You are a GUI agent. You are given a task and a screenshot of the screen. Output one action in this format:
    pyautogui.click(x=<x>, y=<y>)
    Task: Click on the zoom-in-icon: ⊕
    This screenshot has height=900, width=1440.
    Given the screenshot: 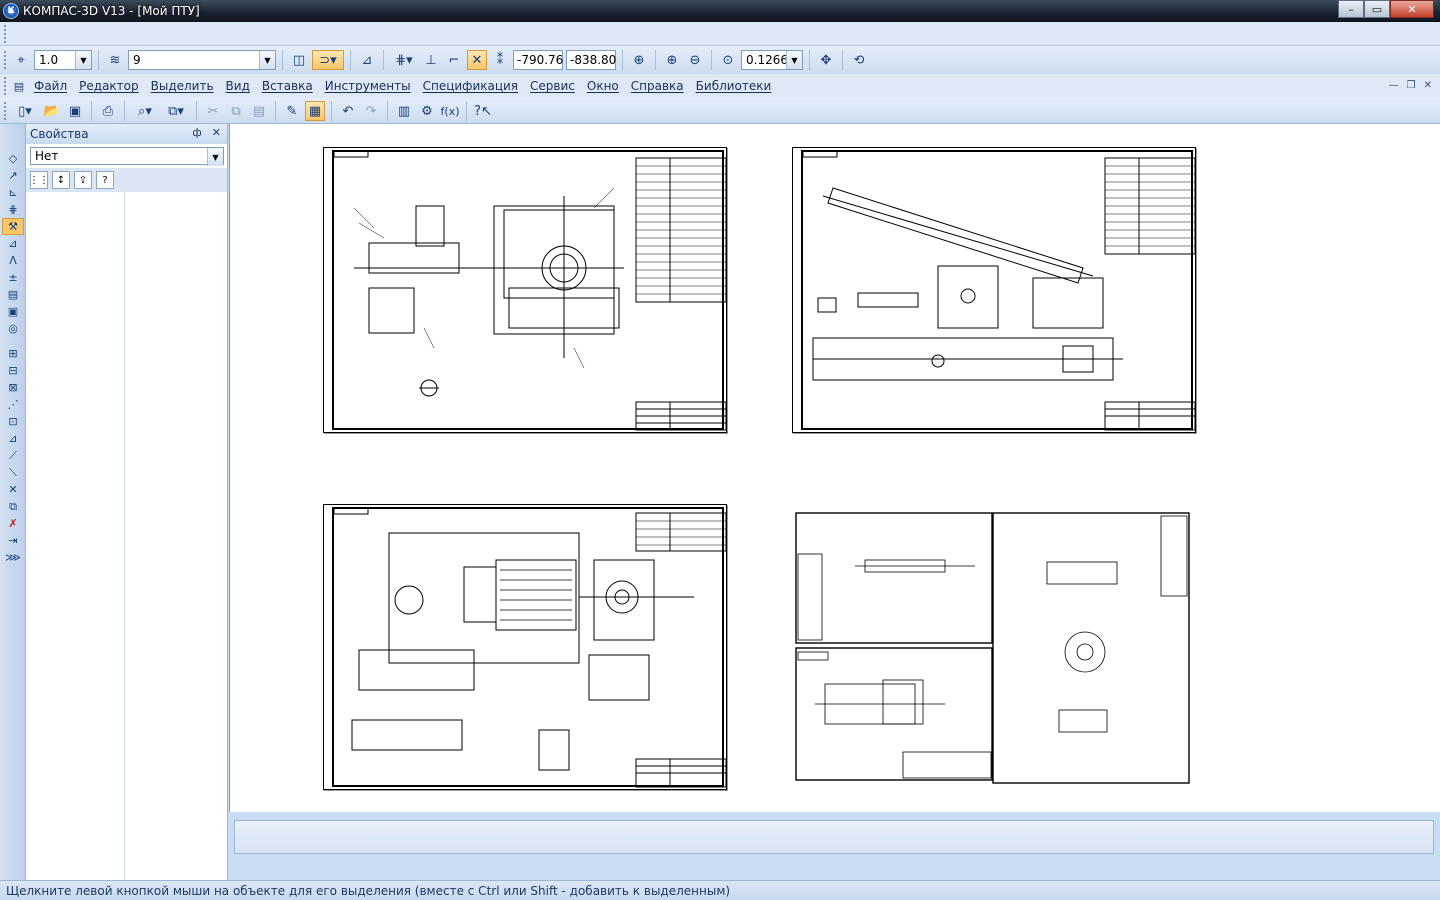 What is the action you would take?
    pyautogui.click(x=672, y=60)
    